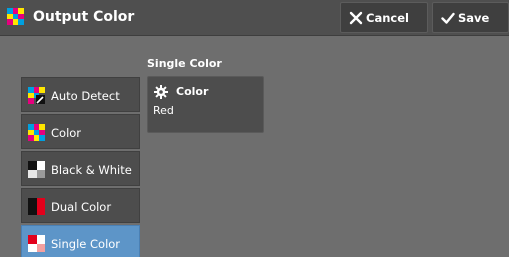  I want to click on single-color-icon, so click(36, 243).